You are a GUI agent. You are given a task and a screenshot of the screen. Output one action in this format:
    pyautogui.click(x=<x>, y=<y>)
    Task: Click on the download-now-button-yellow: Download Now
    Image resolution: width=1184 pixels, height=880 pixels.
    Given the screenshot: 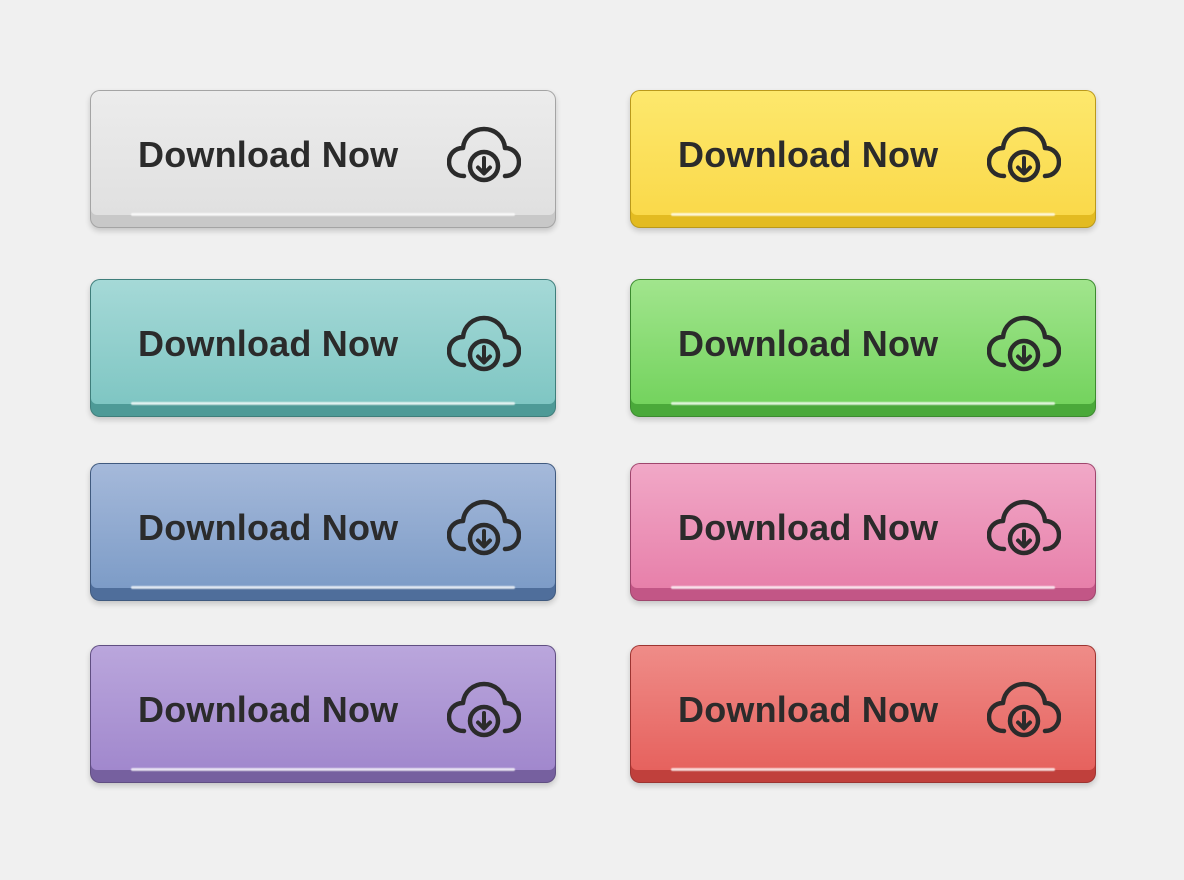 What is the action you would take?
    pyautogui.click(x=863, y=159)
    